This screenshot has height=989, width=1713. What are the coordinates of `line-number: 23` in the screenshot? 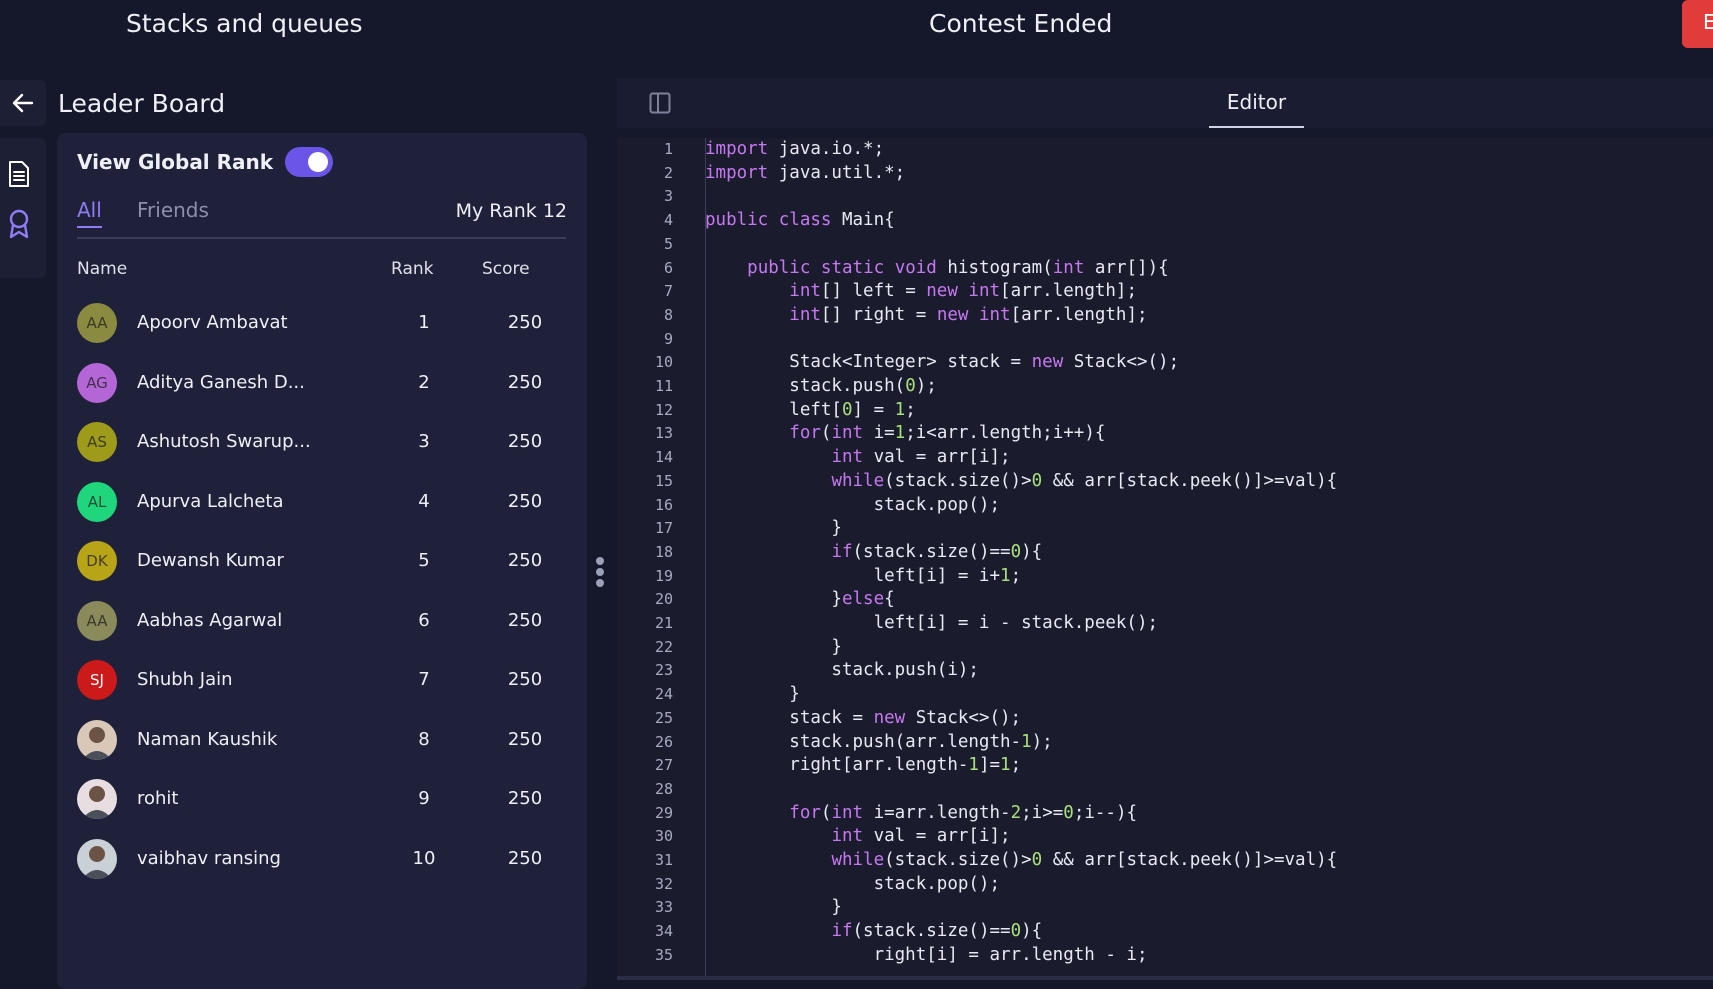 It's located at (663, 670).